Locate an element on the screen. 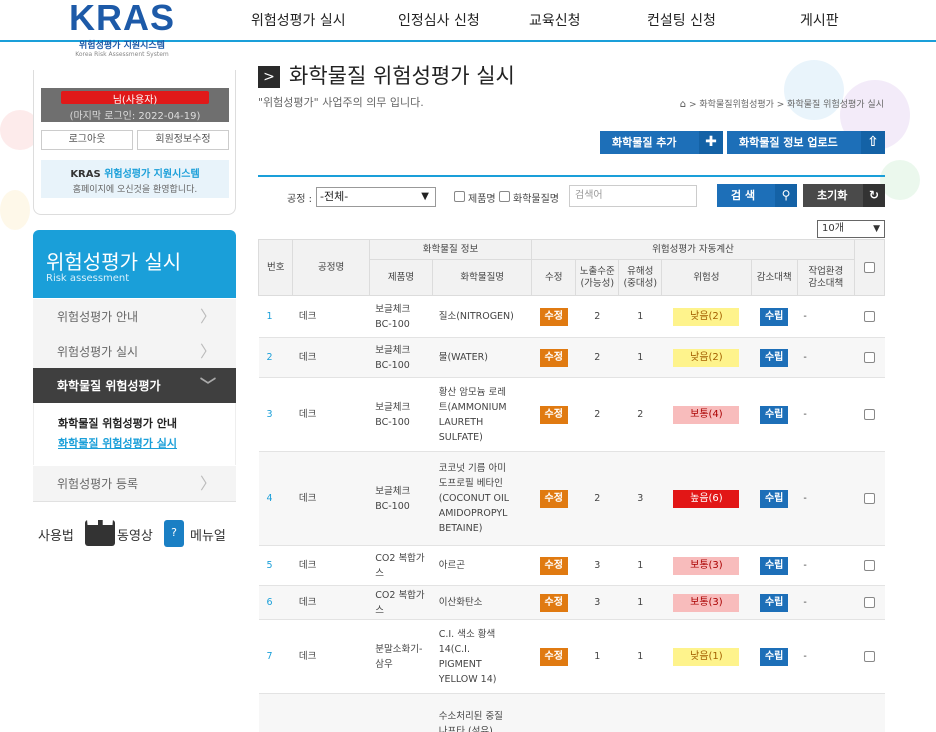 The height and width of the screenshot is (732, 936). col-chem-info: 화학물질 정보 is located at coordinates (450, 249).